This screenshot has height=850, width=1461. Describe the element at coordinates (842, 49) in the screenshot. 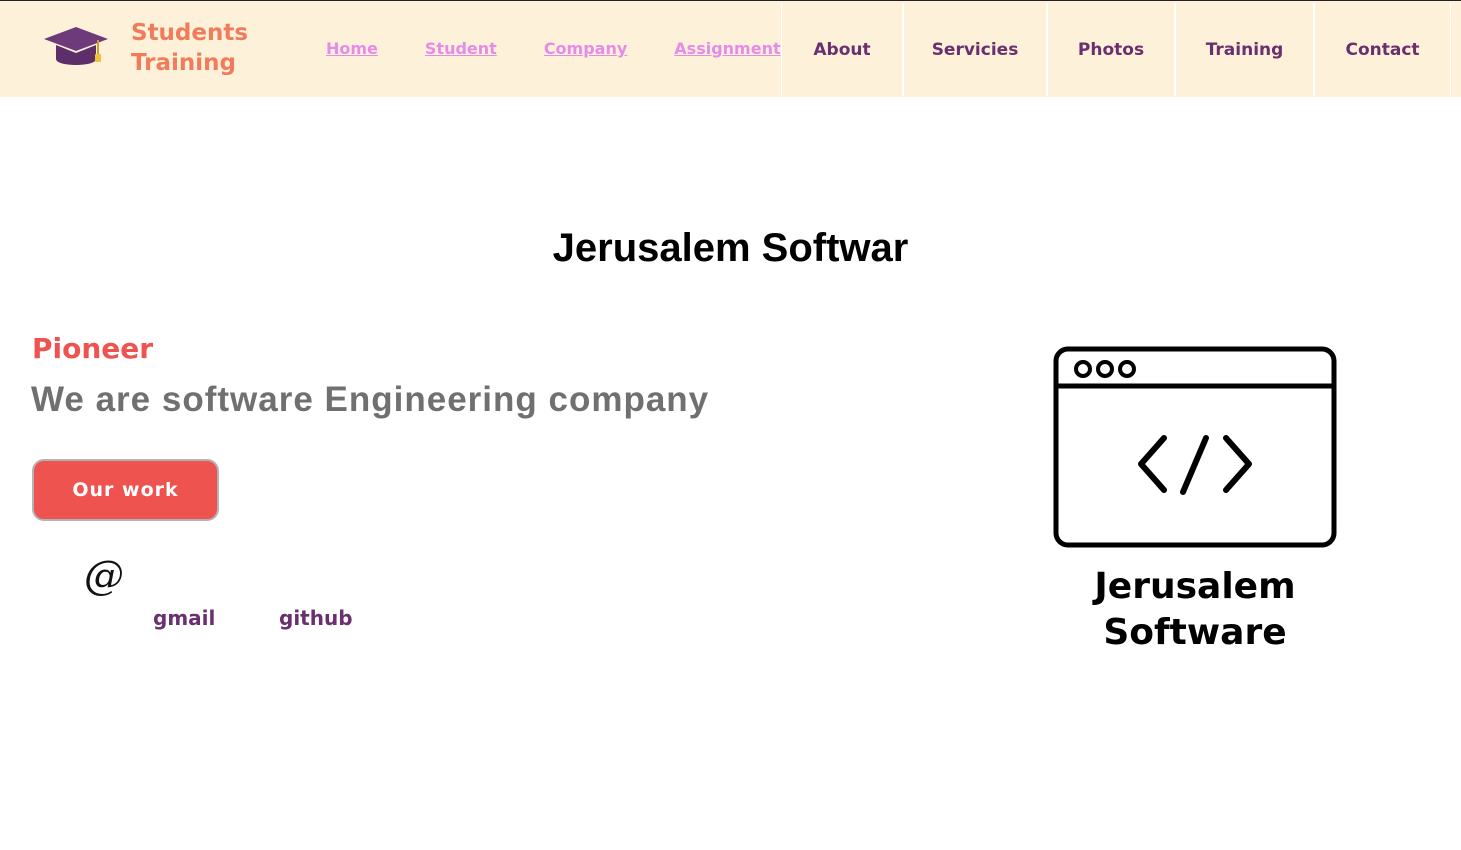

I see `menu-item-about: About` at that location.